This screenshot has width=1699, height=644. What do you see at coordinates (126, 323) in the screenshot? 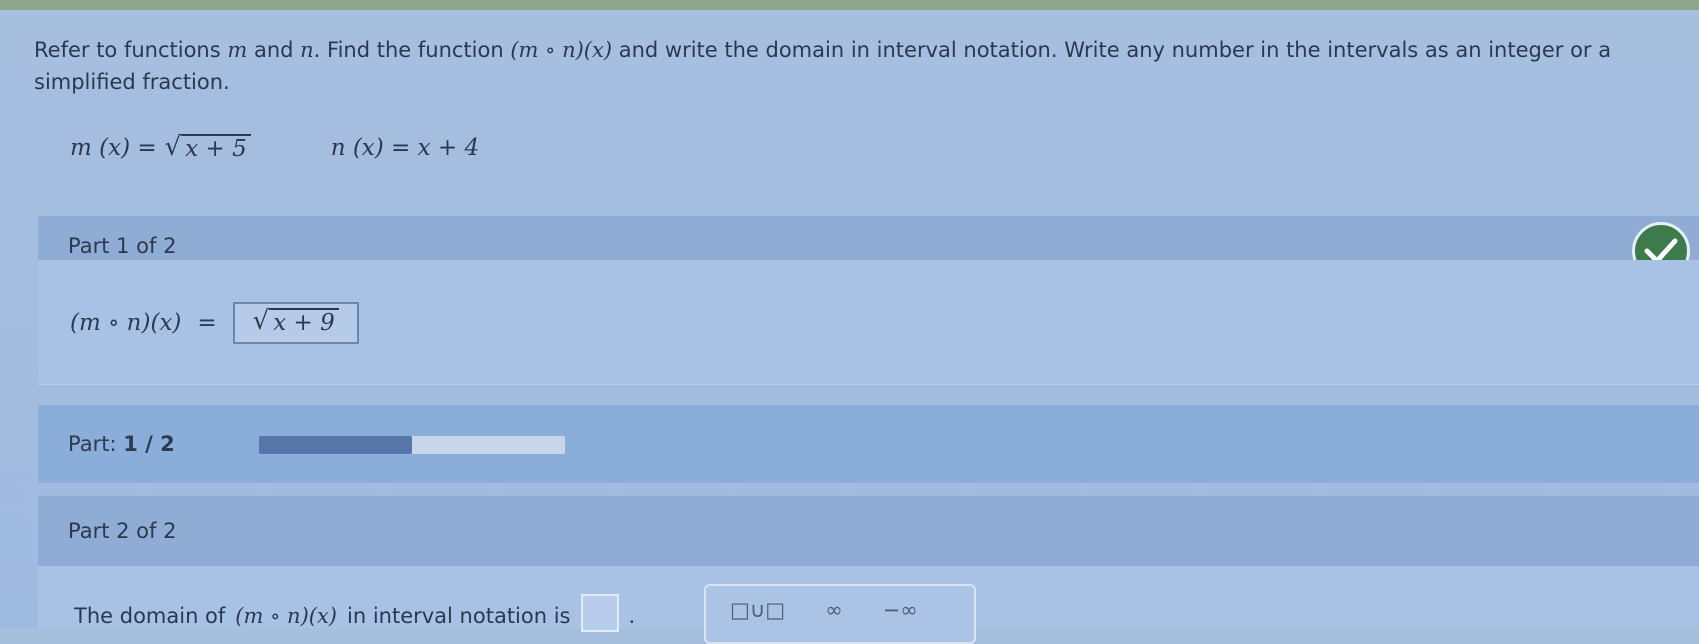
I see `composition-lhs: (m ∘ n)(x)` at bounding box center [126, 323].